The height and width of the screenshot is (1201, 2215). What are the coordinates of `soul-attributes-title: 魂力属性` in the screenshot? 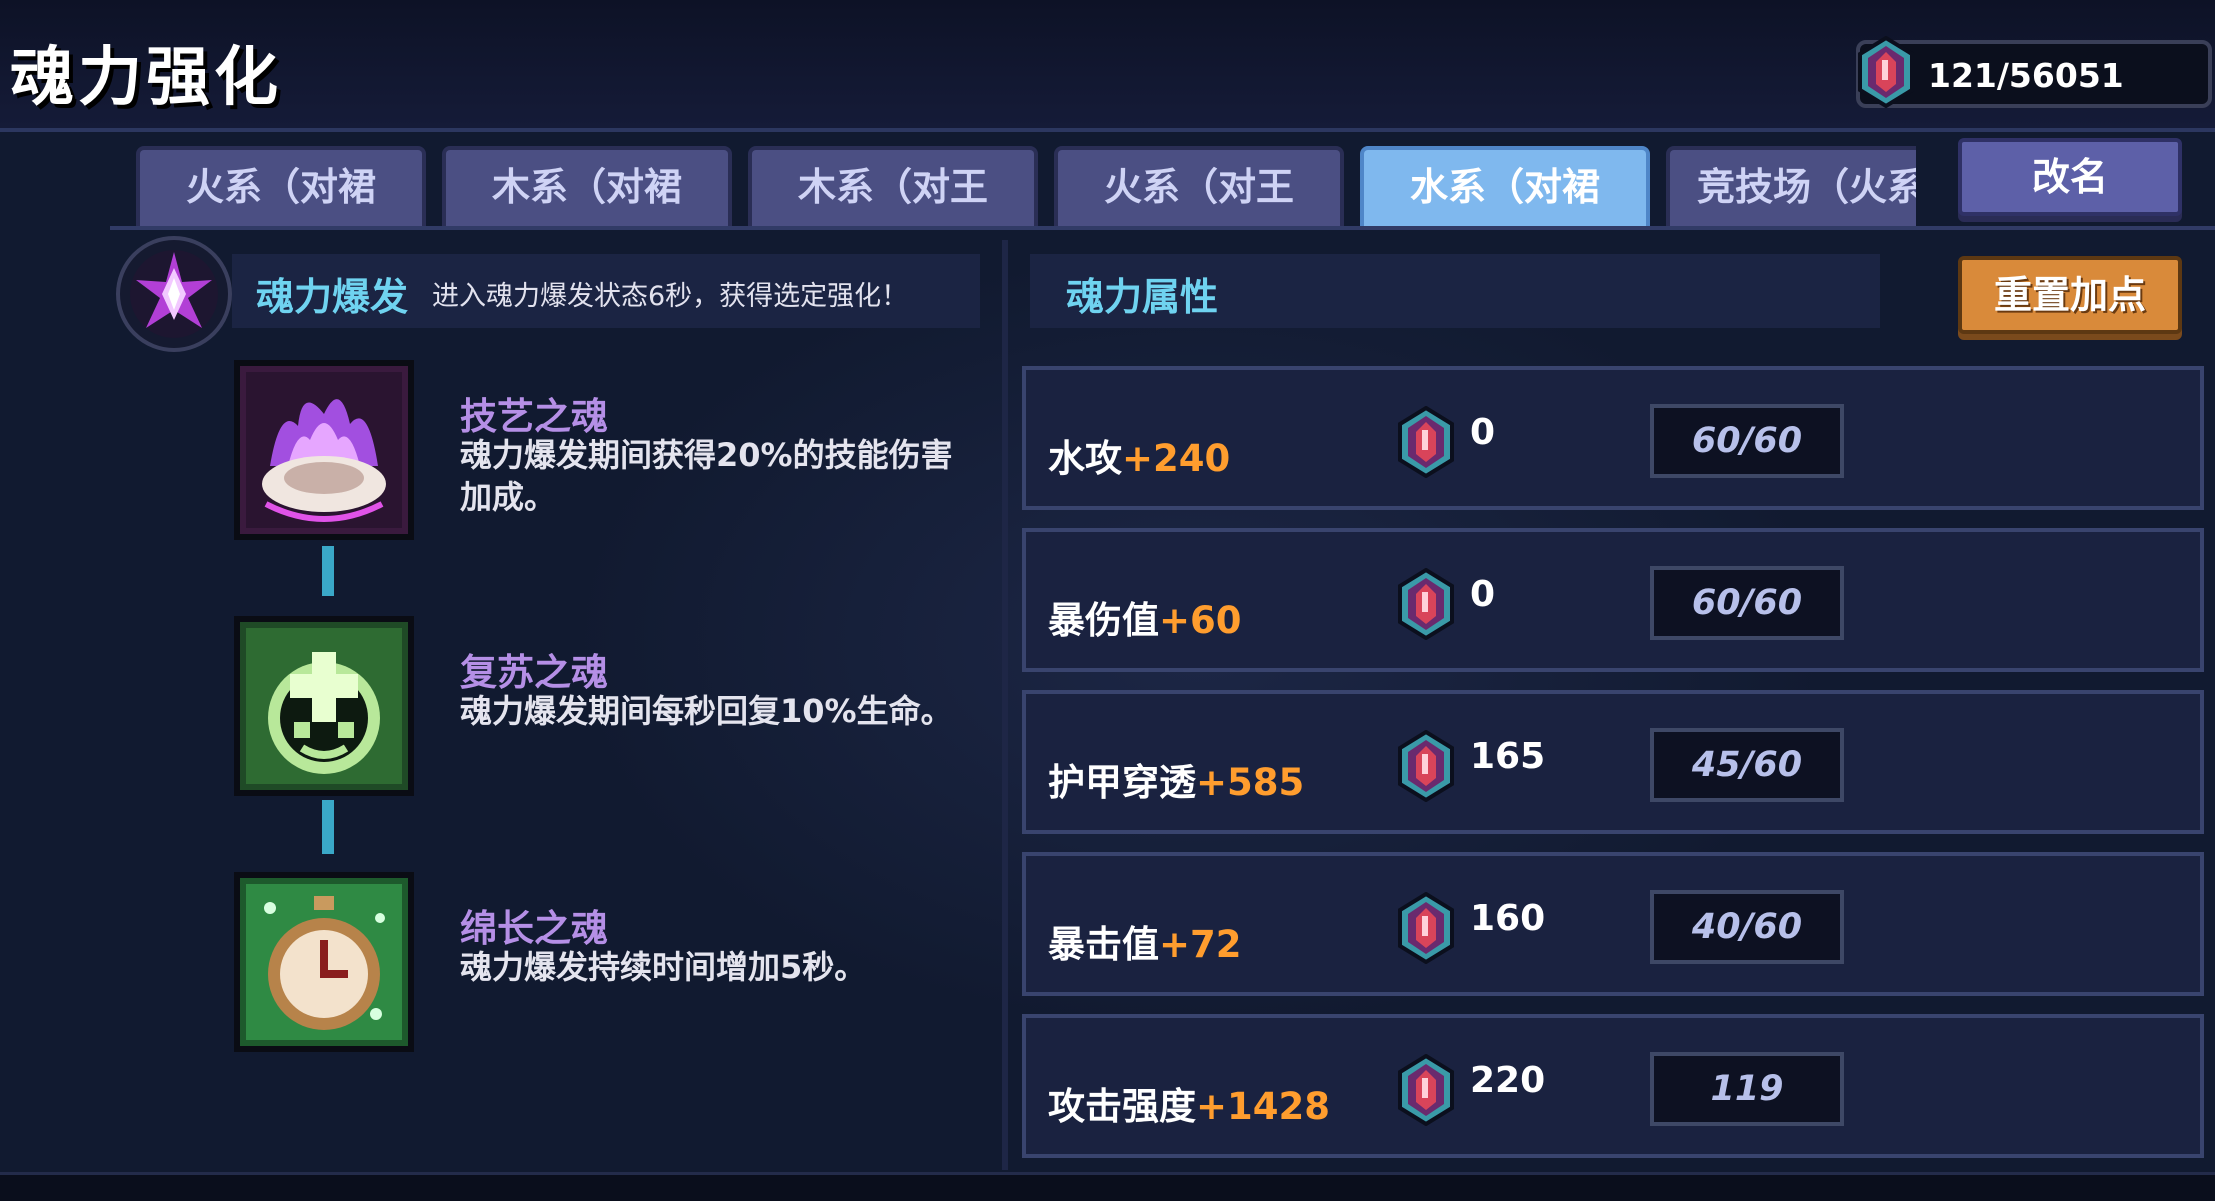 It's located at (1142, 297).